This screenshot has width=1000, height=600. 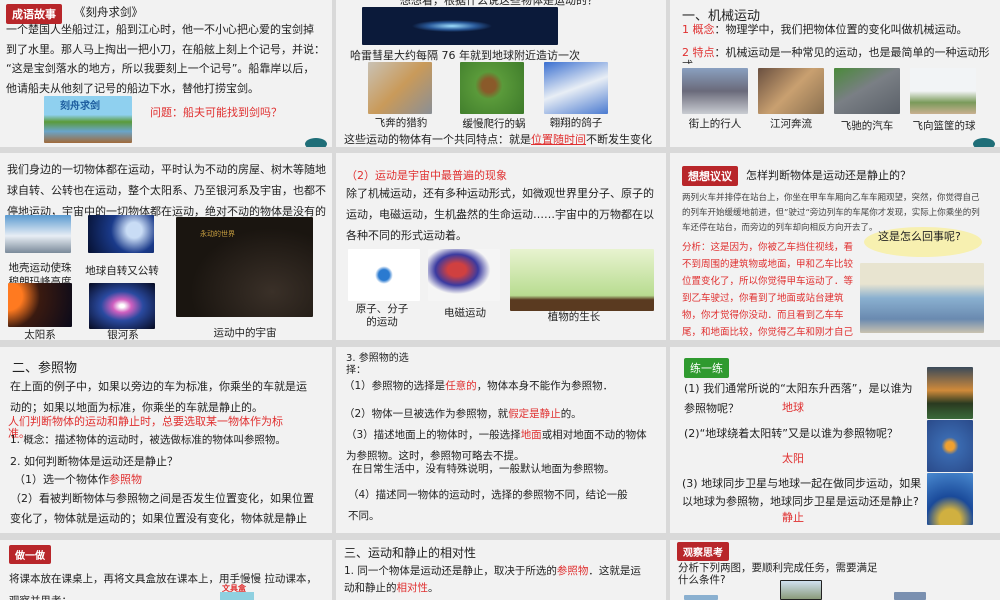 I want to click on snail-image, so click(x=492, y=88).